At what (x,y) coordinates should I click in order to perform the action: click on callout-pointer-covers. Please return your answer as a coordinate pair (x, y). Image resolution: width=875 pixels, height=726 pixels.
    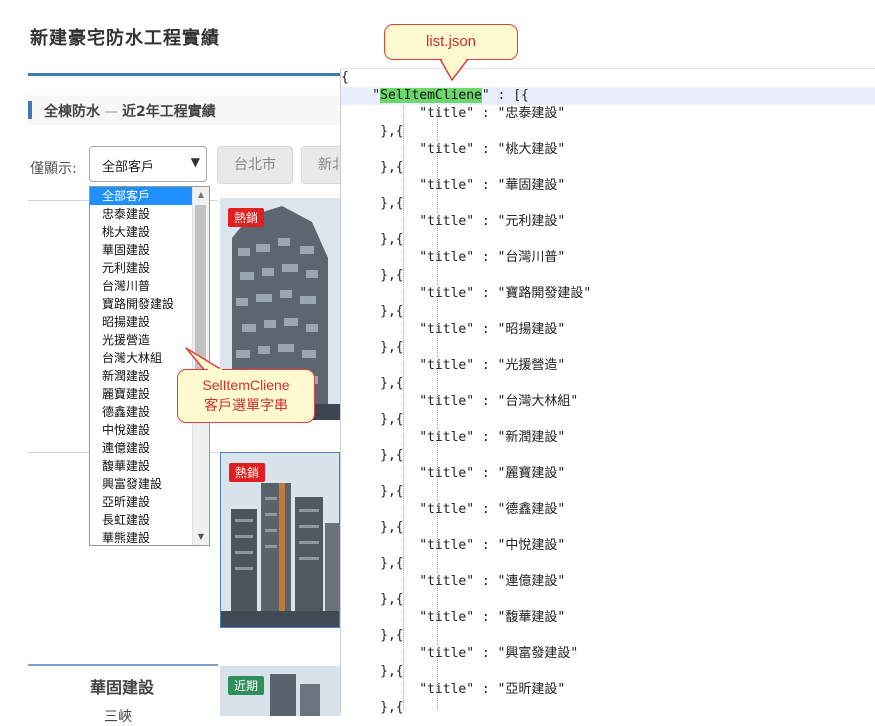
    Looking at the image, I should click on (337, 214).